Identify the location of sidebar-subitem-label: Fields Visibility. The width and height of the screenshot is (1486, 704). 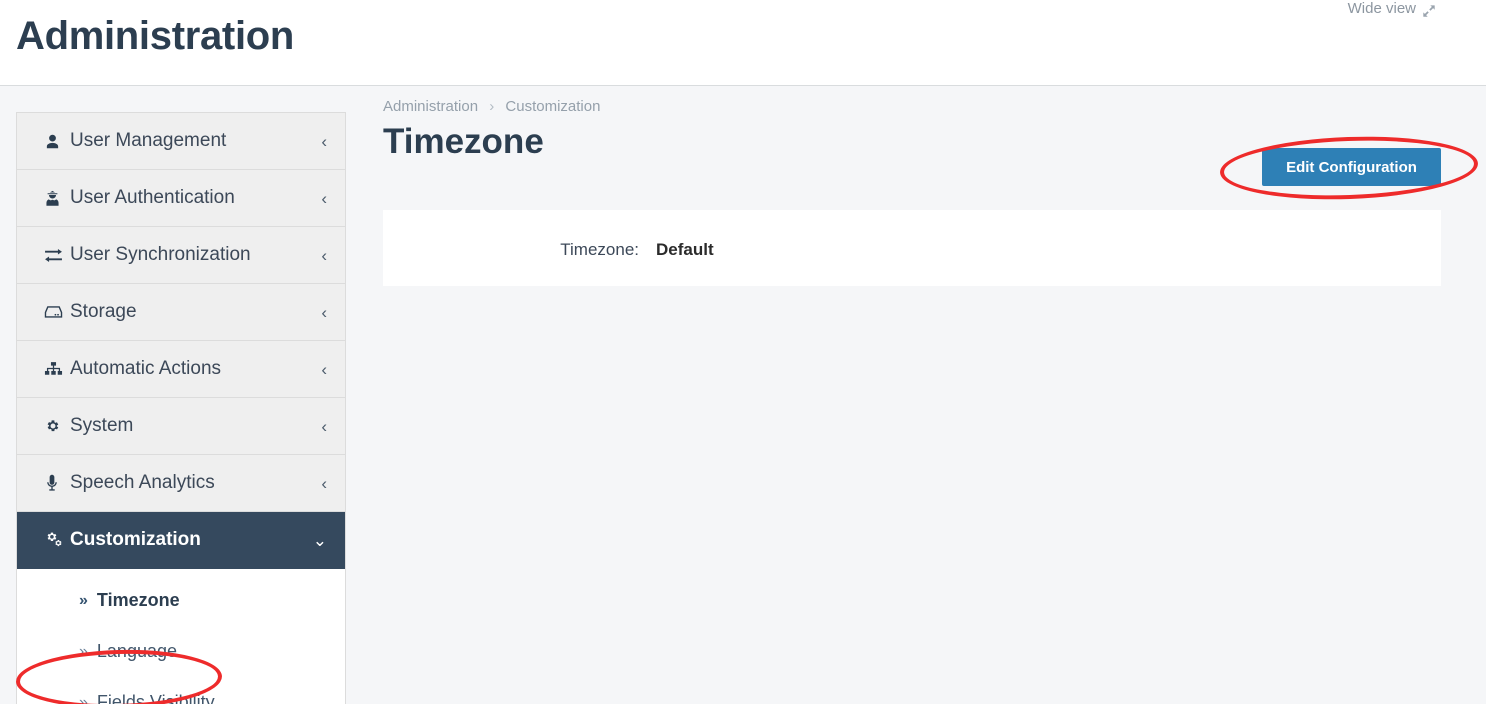
(155, 698).